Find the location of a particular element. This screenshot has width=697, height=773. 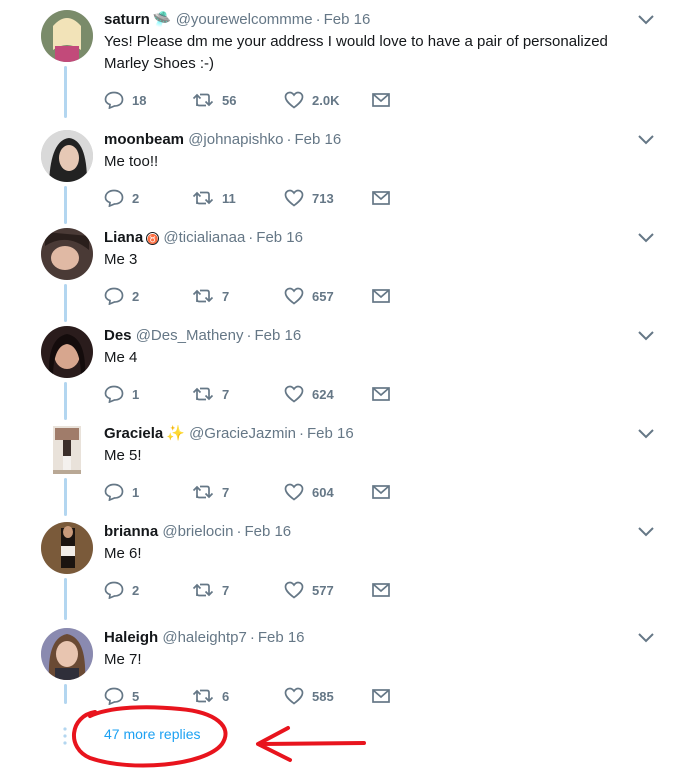

user-handle: @johnapishko is located at coordinates (235, 139).